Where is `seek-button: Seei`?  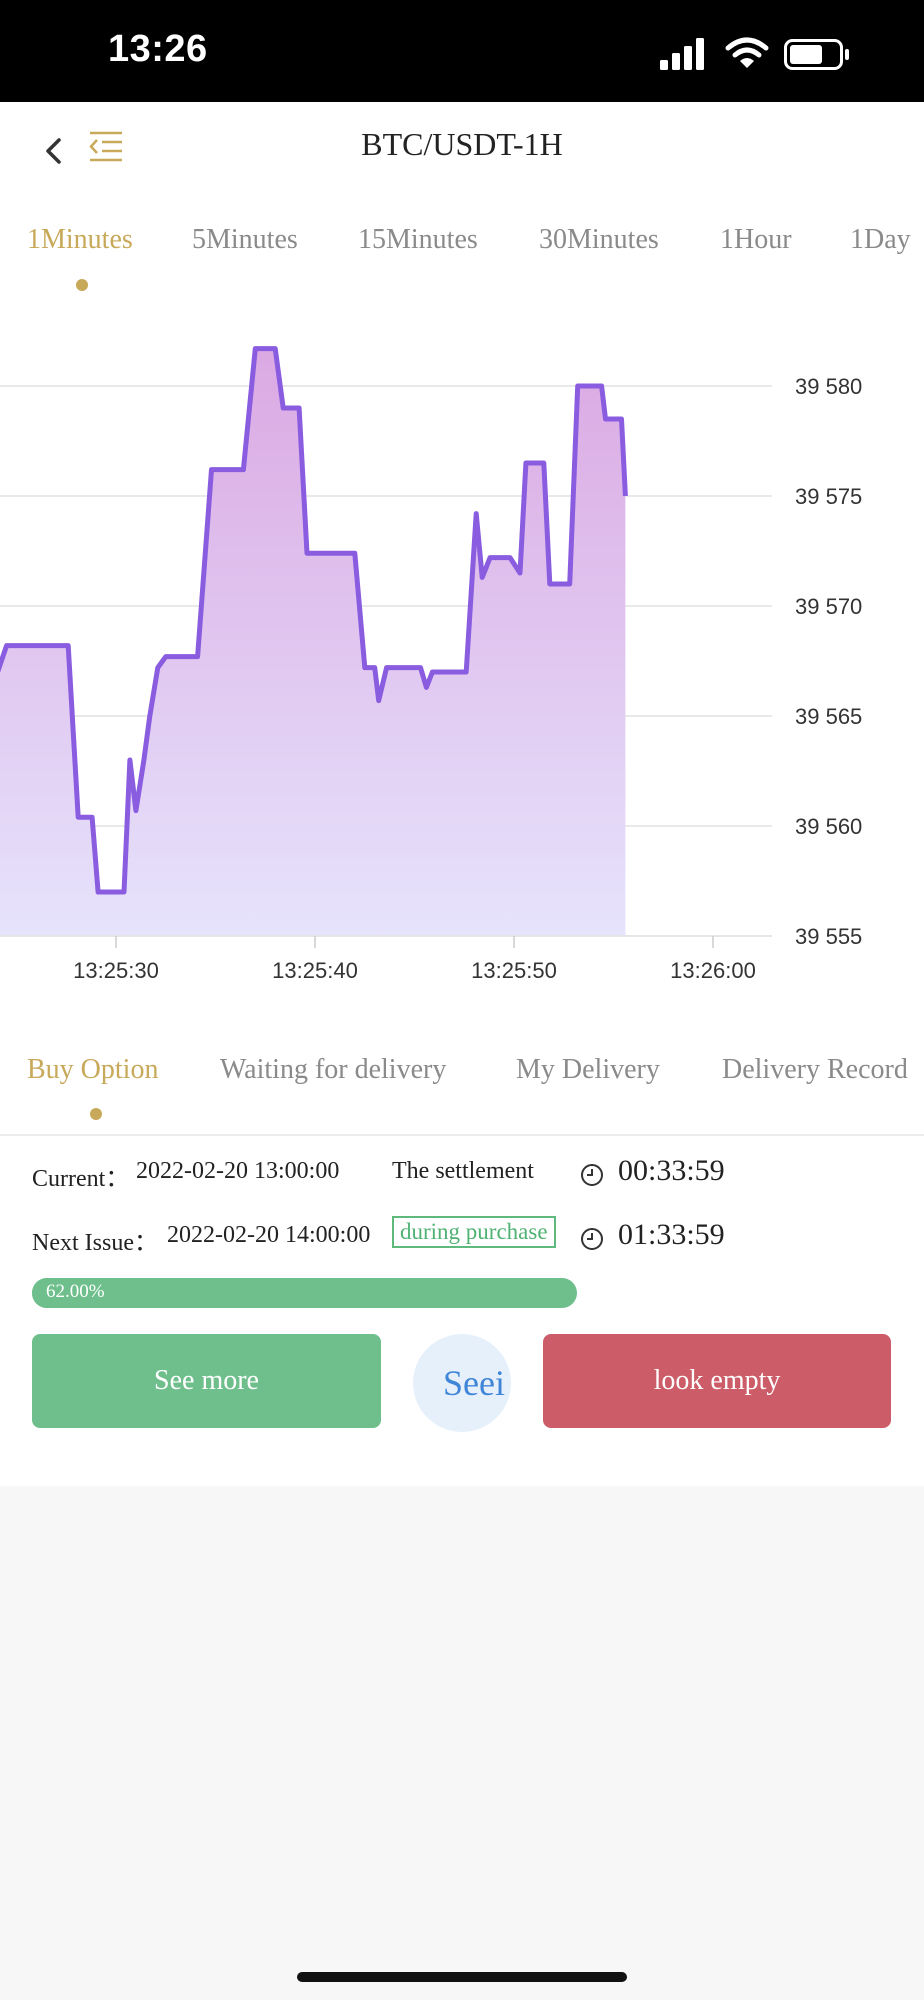 seek-button: Seei is located at coordinates (462, 1383).